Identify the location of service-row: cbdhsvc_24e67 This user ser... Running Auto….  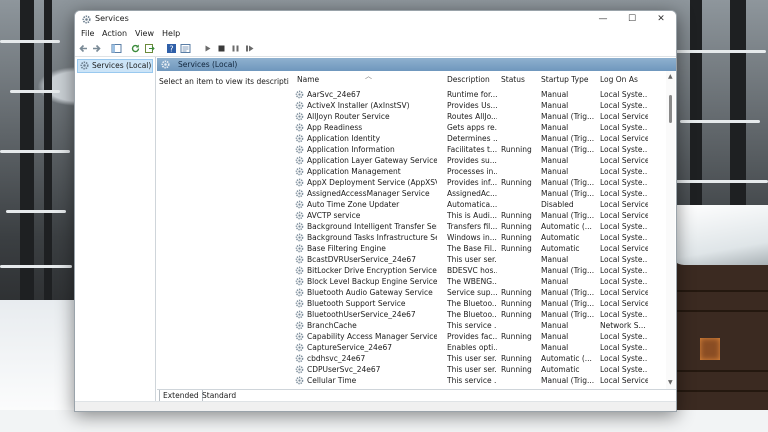
(477, 358).